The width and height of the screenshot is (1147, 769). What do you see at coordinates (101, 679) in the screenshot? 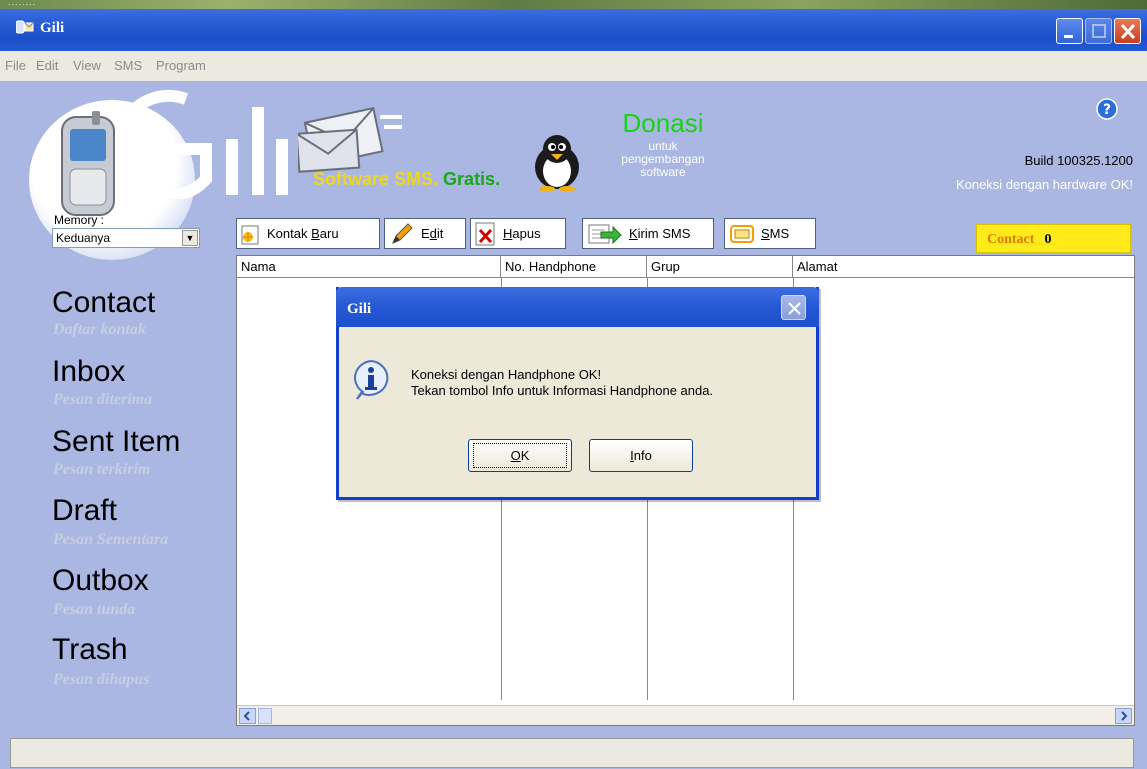
I see `nav-trash-sub: Pesan dihapus` at bounding box center [101, 679].